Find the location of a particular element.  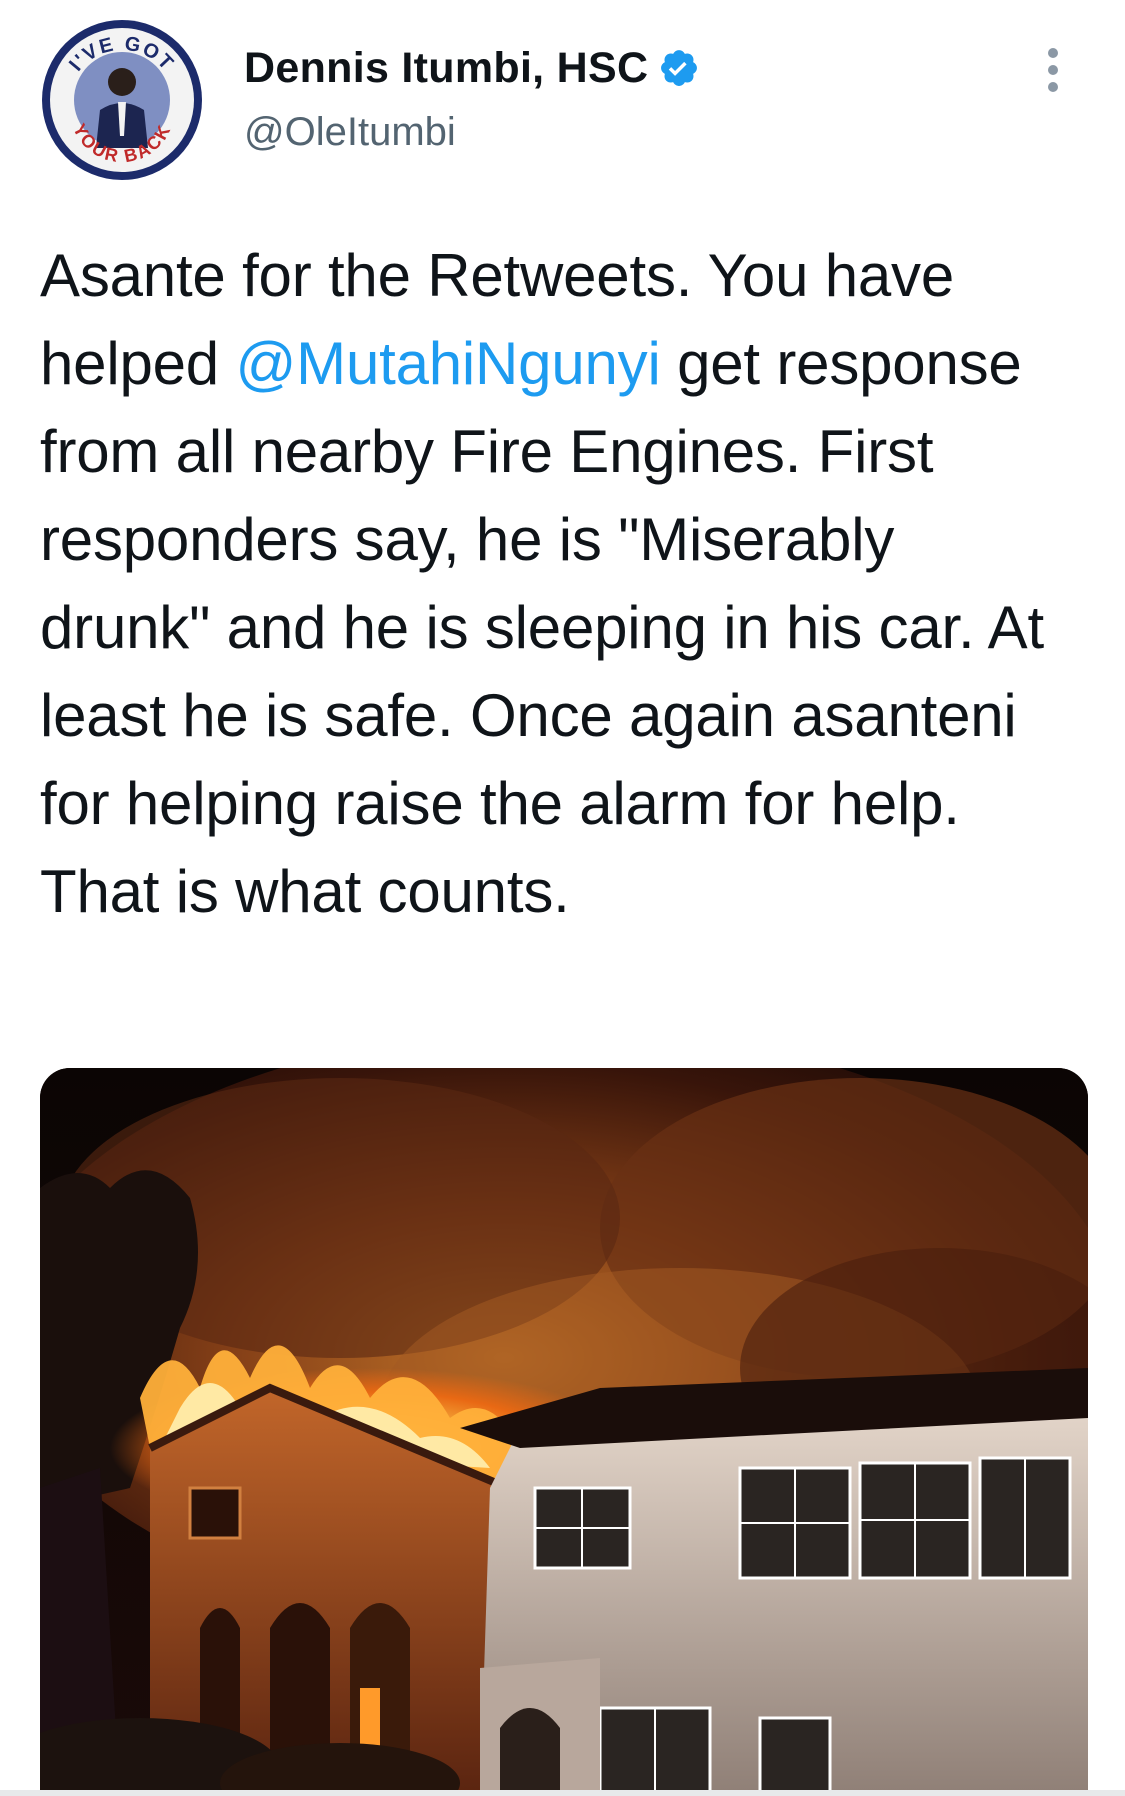

divider is located at coordinates (562, 1793).